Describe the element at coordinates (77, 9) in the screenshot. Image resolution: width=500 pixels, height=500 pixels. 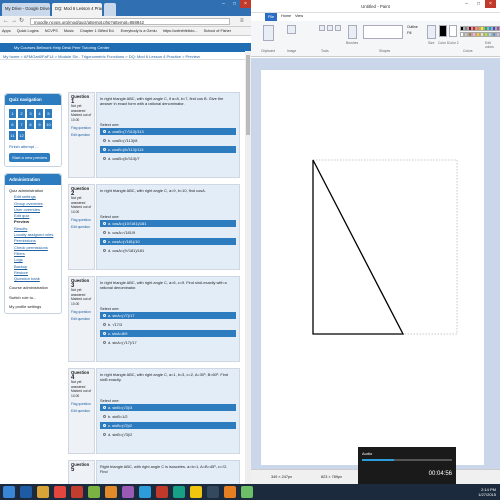
I see `tab-quiz: DQ: Mod 6 Lesson 4 Prac` at that location.